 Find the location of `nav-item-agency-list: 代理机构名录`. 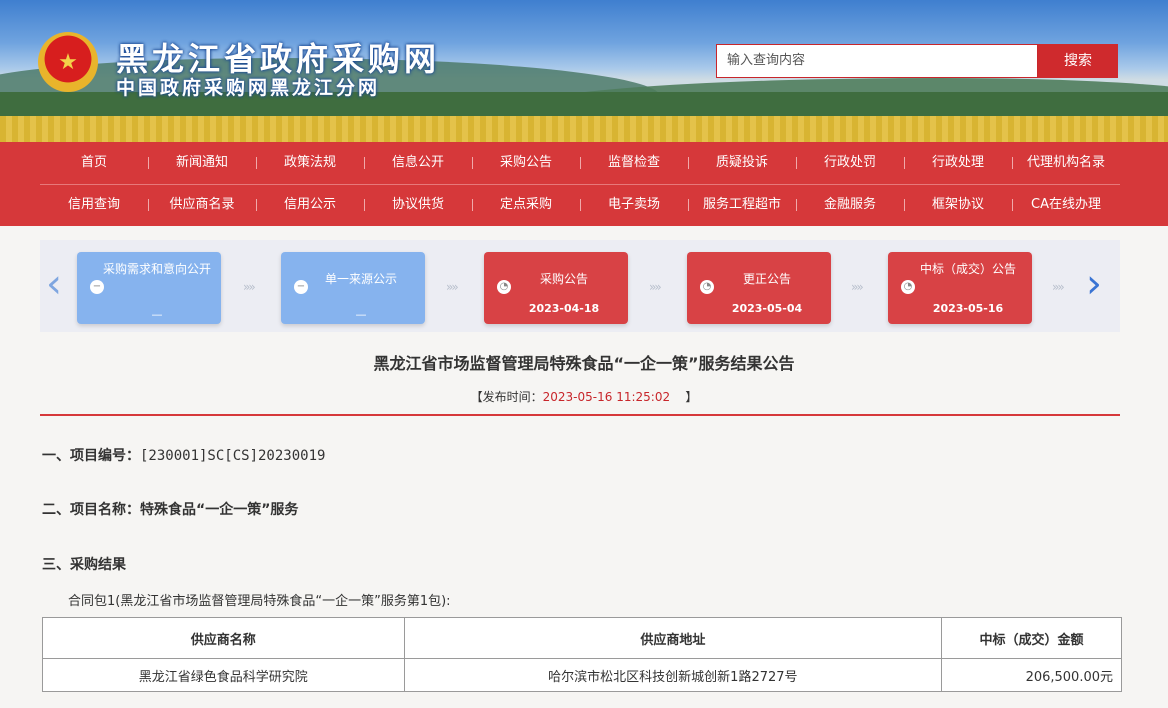

nav-item-agency-list: 代理机构名录 is located at coordinates (1066, 163).